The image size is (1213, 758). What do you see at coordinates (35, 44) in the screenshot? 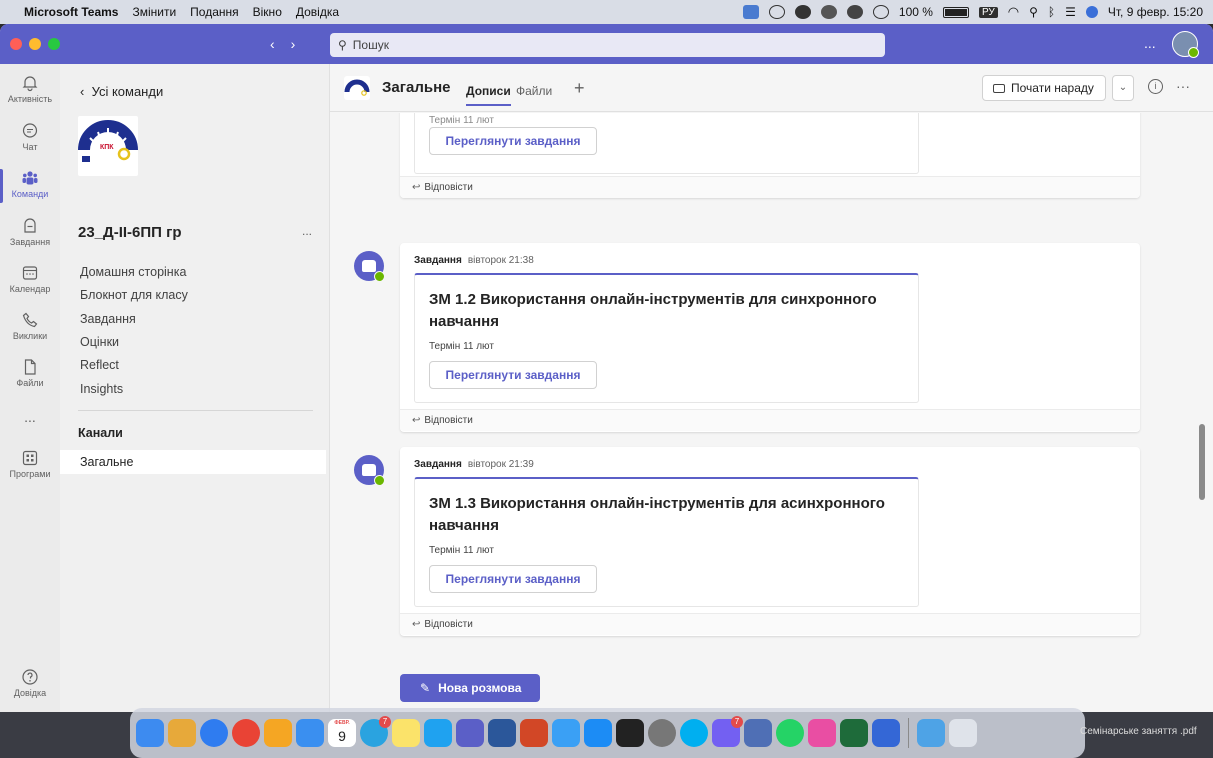
I see `minimize-window-button` at bounding box center [35, 44].